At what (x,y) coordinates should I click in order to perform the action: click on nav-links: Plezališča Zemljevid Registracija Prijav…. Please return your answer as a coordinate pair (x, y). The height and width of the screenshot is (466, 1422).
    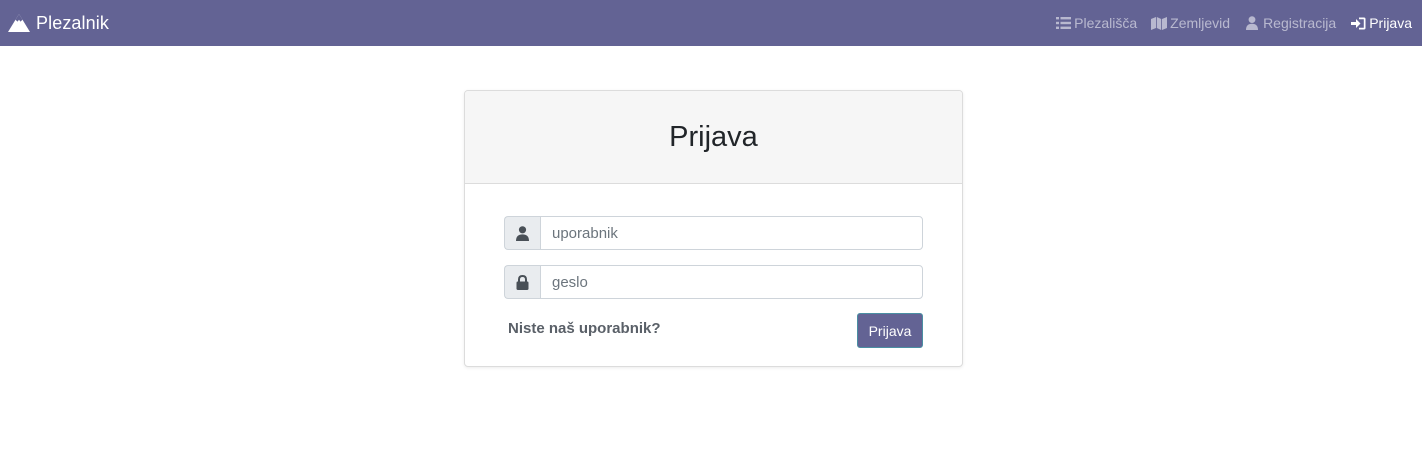
    Looking at the image, I should click on (1226, 23).